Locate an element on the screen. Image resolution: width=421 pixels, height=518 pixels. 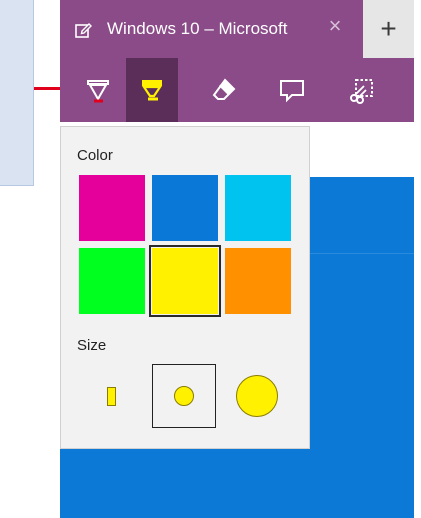
web-note-toolbar is located at coordinates (237, 90).